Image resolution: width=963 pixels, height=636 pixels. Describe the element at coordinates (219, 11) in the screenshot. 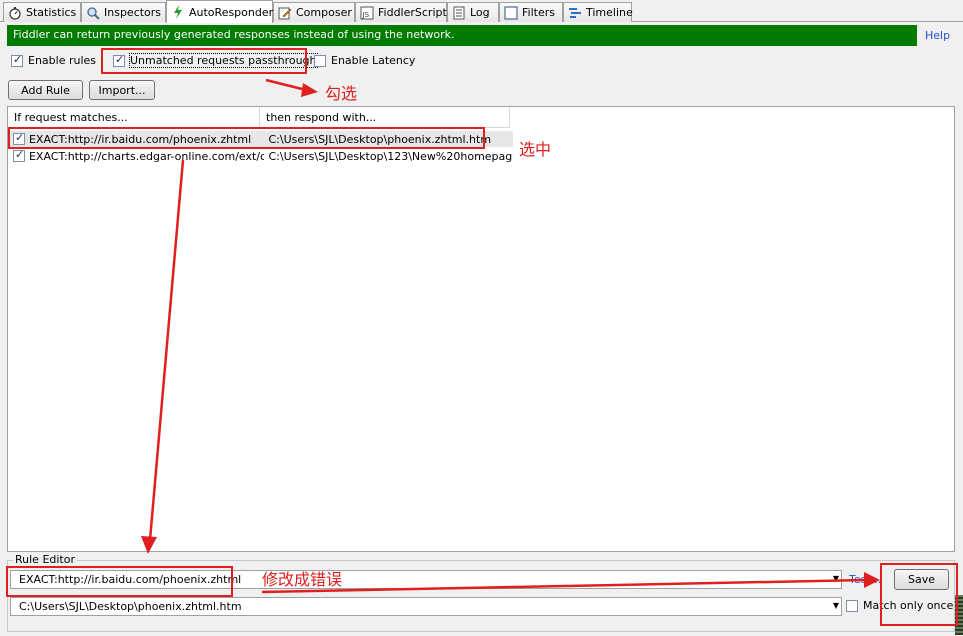

I see `tab-autoresponder: AutoResponder` at that location.